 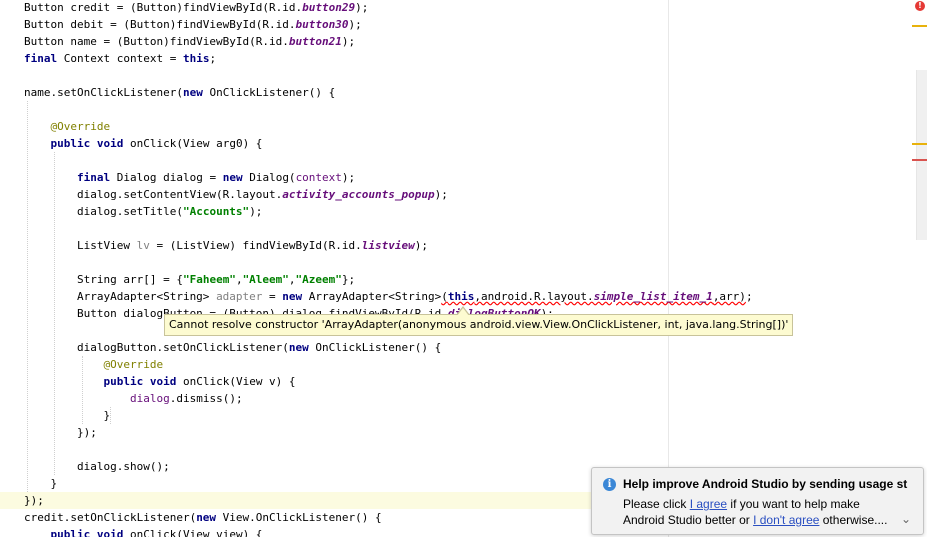 What do you see at coordinates (103, 211) in the screenshot?
I see `code-token: dialog.setTitle(` at bounding box center [103, 211].